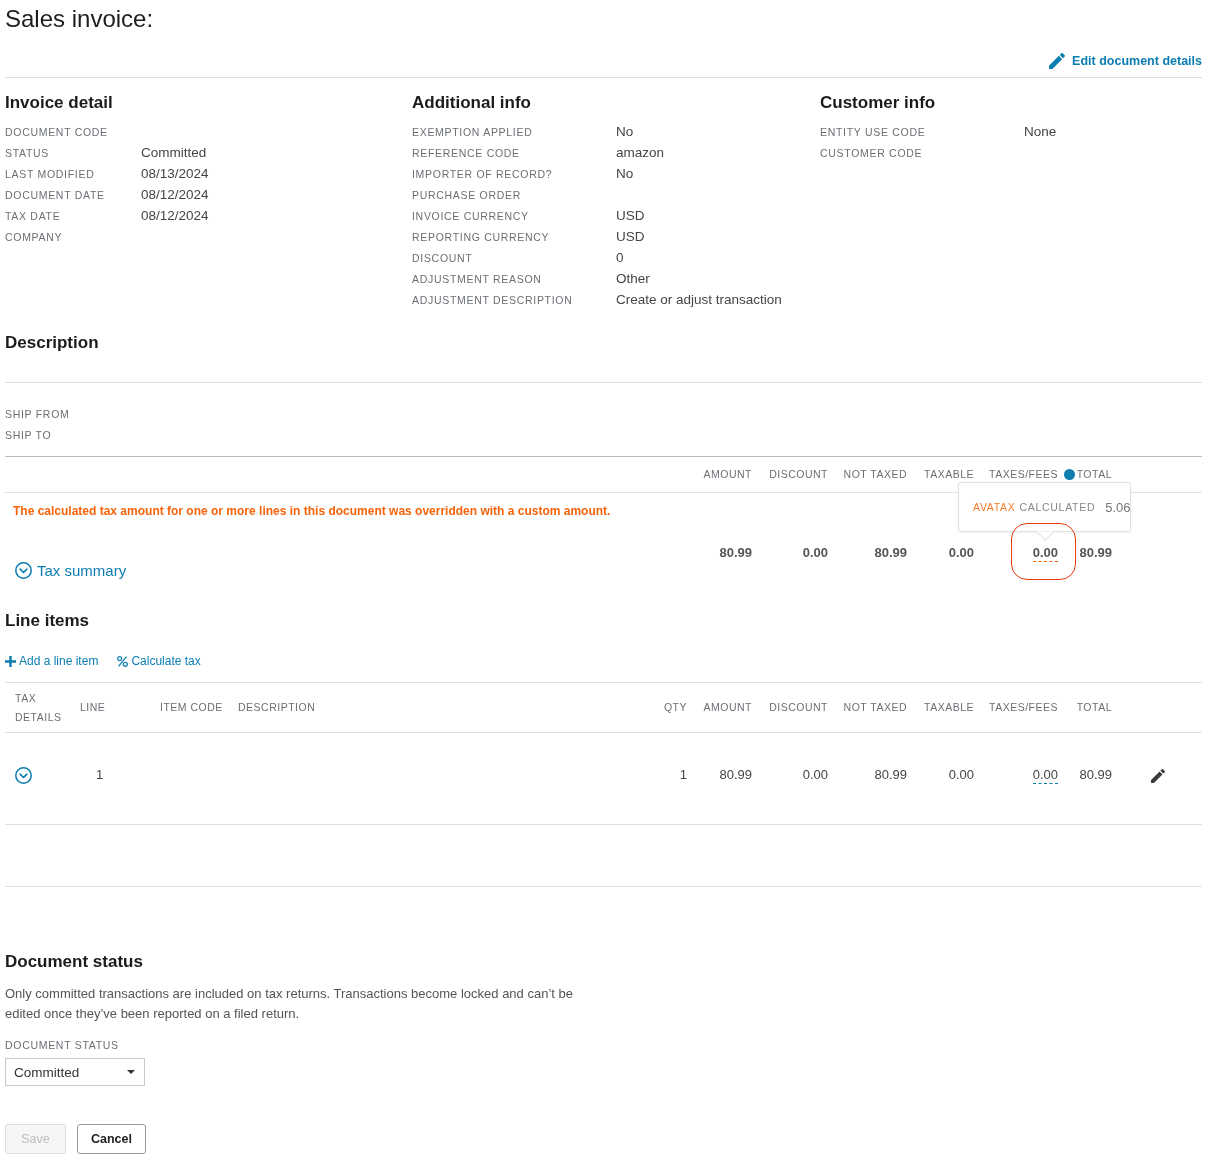  I want to click on field-label: DOCUMENT DATE, so click(55, 194).